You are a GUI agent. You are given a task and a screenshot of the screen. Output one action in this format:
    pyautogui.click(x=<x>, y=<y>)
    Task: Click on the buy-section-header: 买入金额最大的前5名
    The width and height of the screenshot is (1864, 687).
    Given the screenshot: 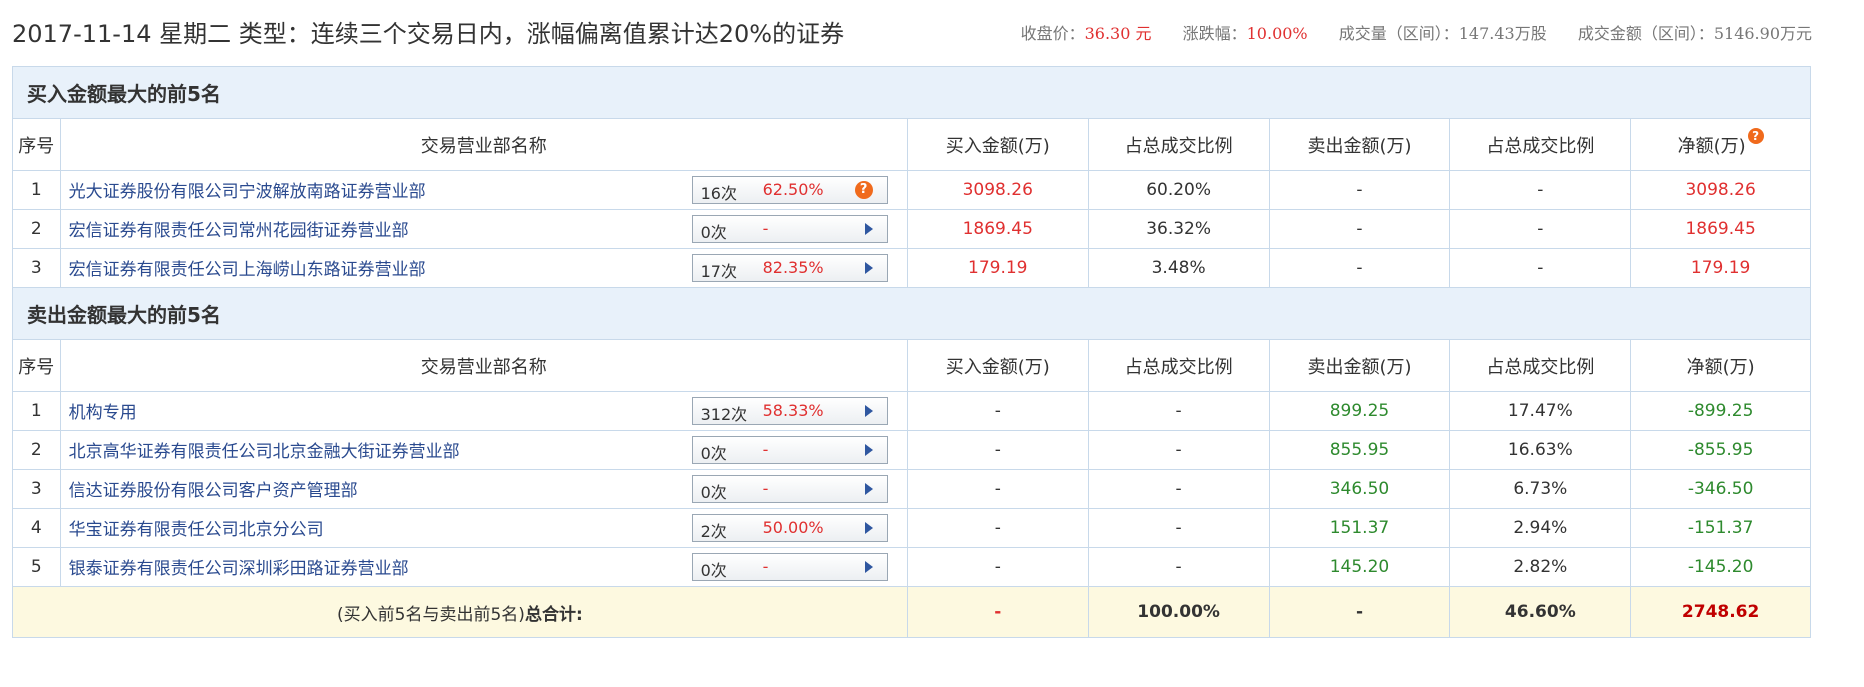 What is the action you would take?
    pyautogui.click(x=911, y=92)
    